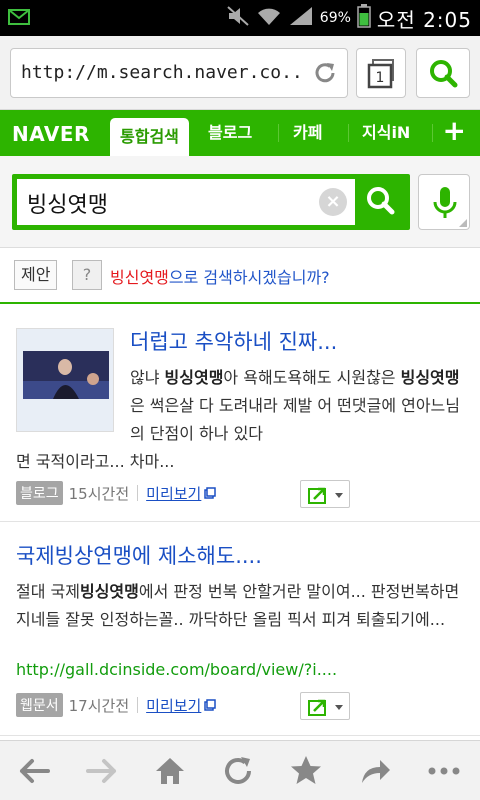 The image size is (480, 800). I want to click on tab-kin: 지식iN, so click(386, 133).